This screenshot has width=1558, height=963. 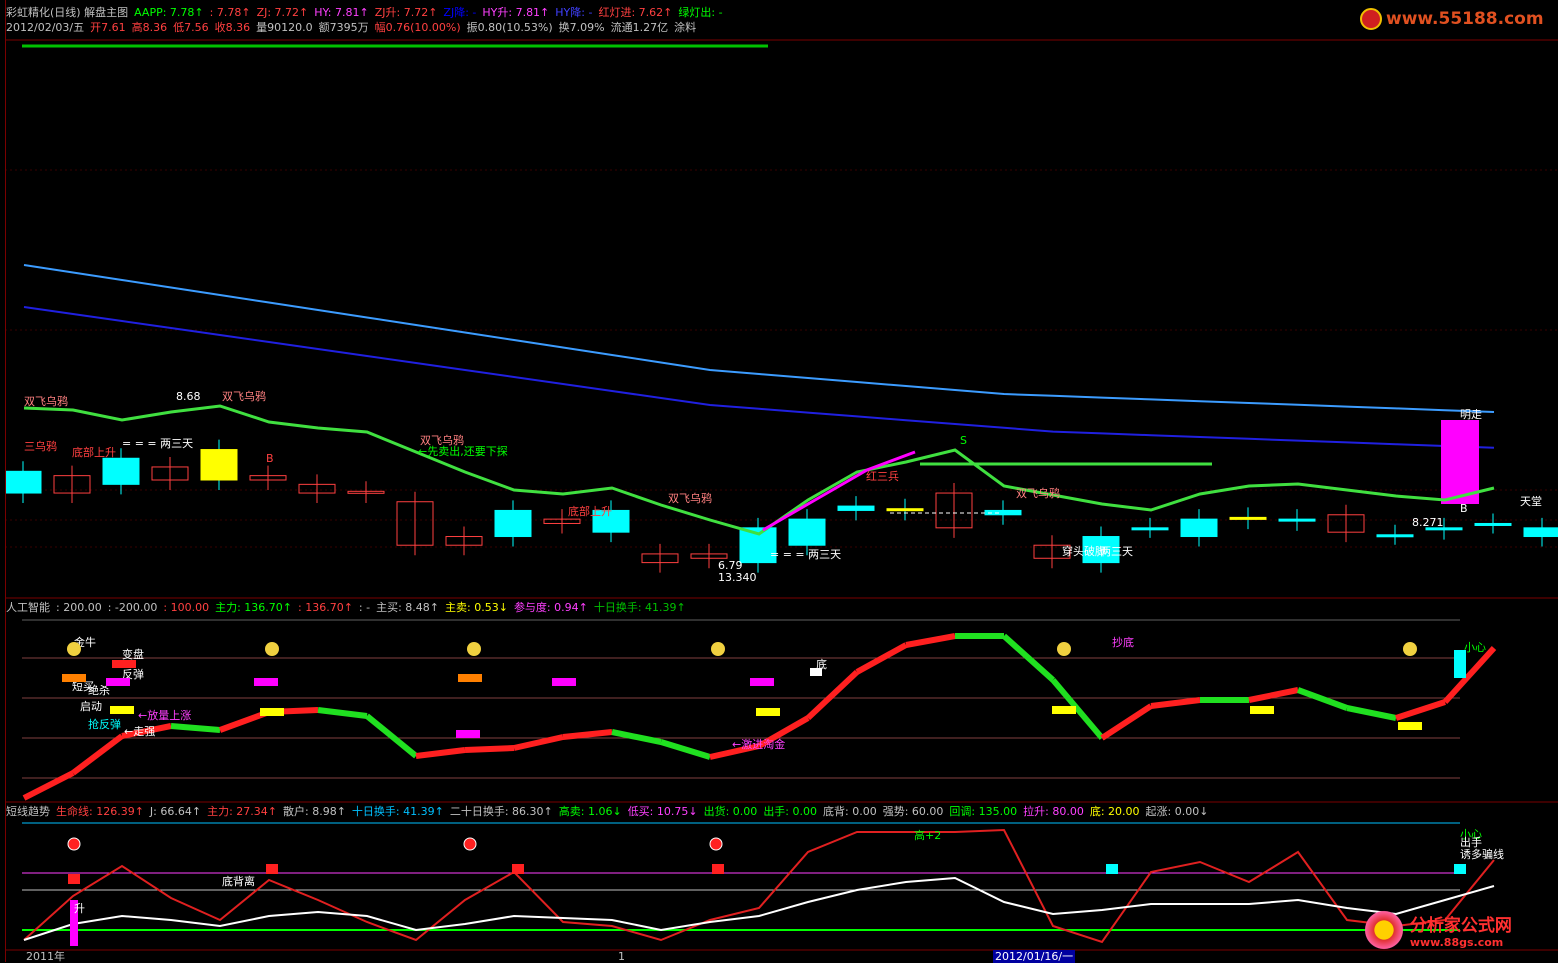 What do you see at coordinates (1177, 811) in the screenshot?
I see `panel3-header-item-16: 起涨: 0.00↓` at bounding box center [1177, 811].